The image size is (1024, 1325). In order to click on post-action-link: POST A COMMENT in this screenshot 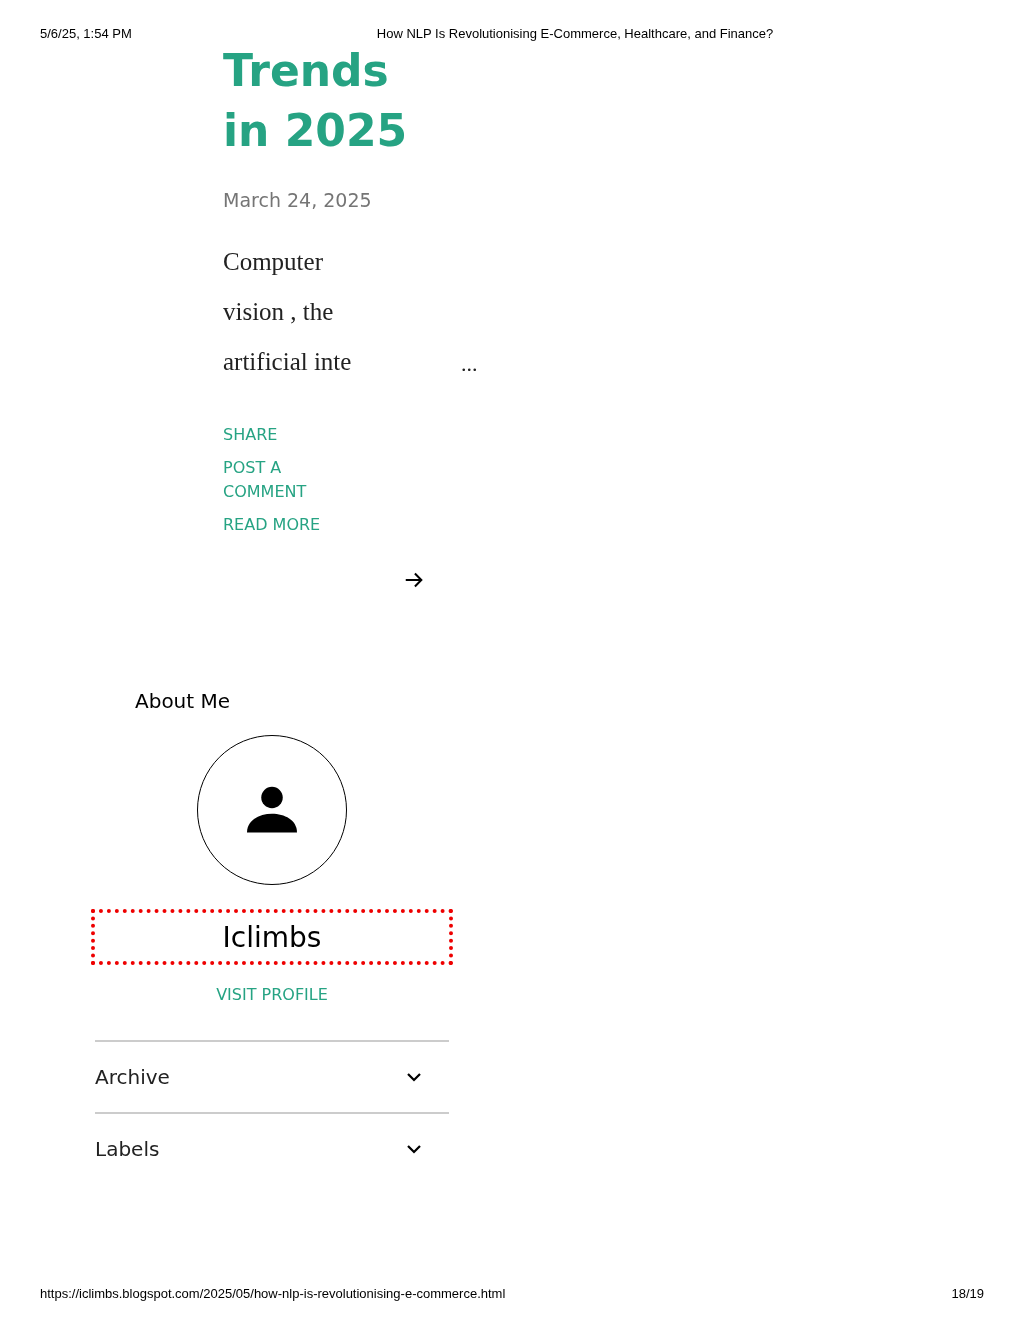, I will do `click(278, 480)`.